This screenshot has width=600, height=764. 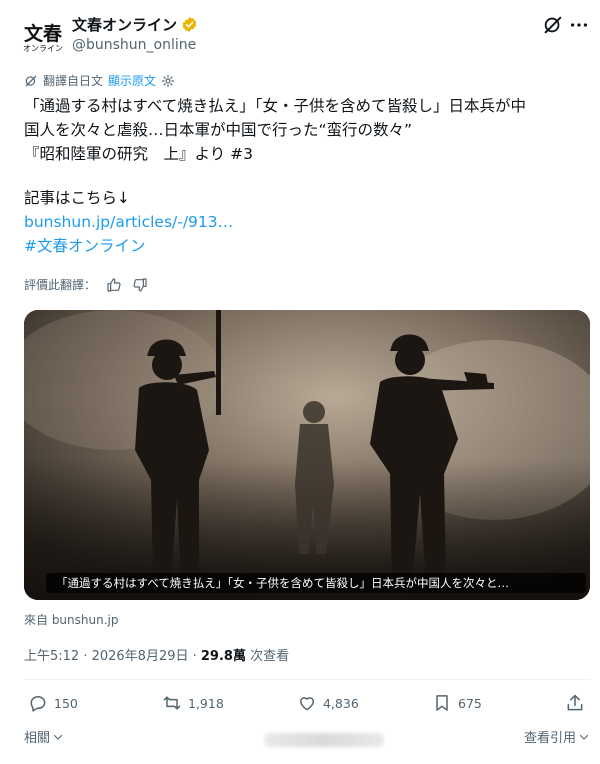 I want to click on bookmark-count: 675, so click(x=470, y=703).